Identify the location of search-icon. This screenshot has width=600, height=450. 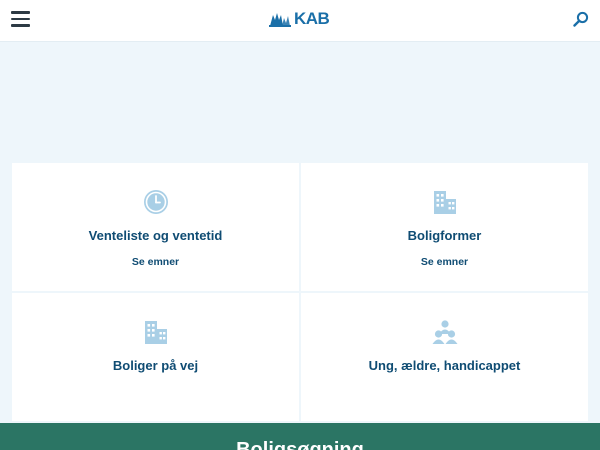
(581, 19).